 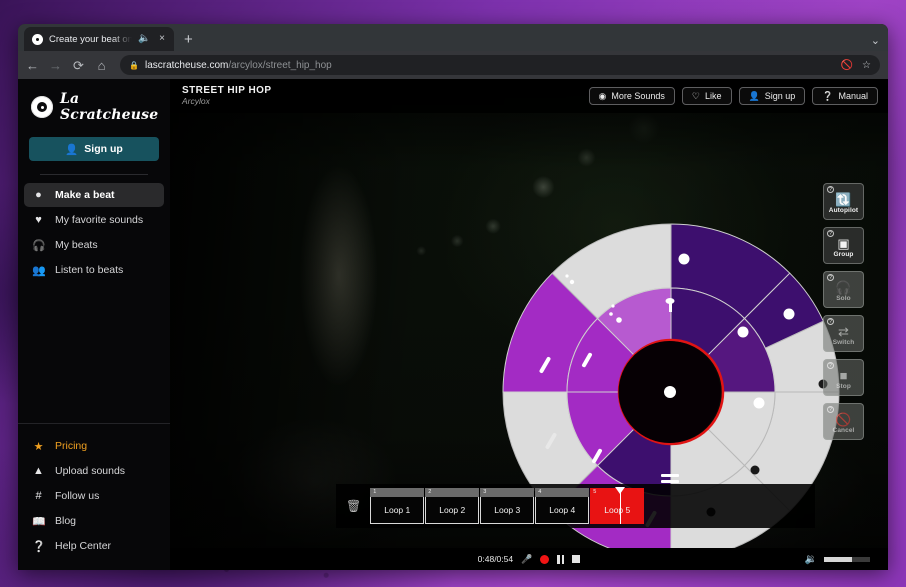 I want to click on sidebar-item-my-beats: 🎧 My beats, so click(x=94, y=245).